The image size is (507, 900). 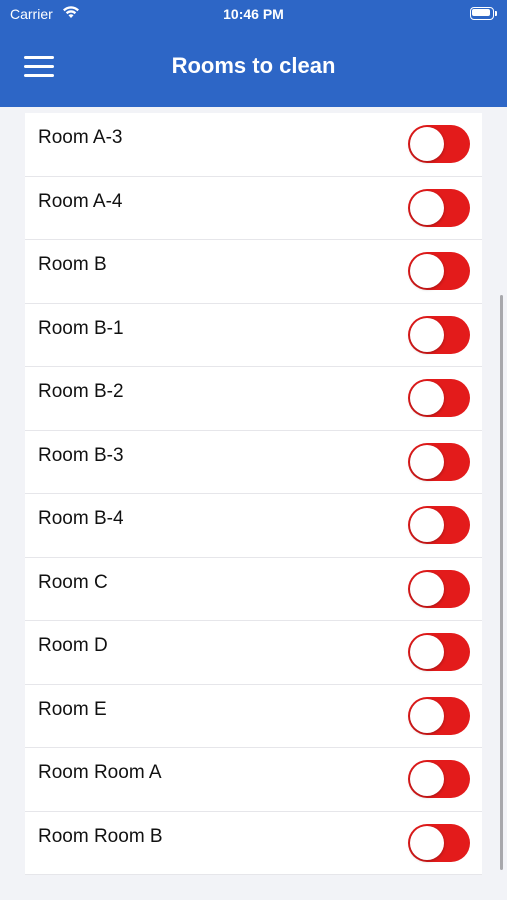 What do you see at coordinates (253, 462) in the screenshot?
I see `list-item: Room B-3` at bounding box center [253, 462].